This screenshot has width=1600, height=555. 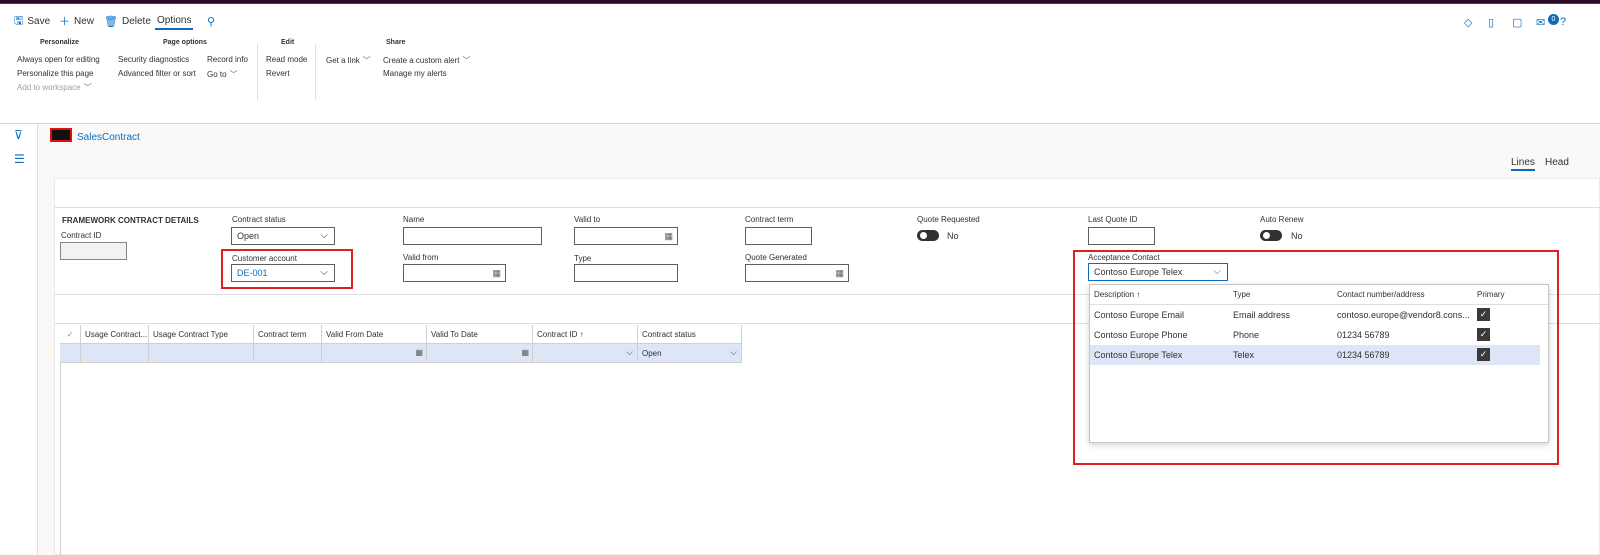 I want to click on column-header-contract-id: Contract ID ↑, so click(x=585, y=334).